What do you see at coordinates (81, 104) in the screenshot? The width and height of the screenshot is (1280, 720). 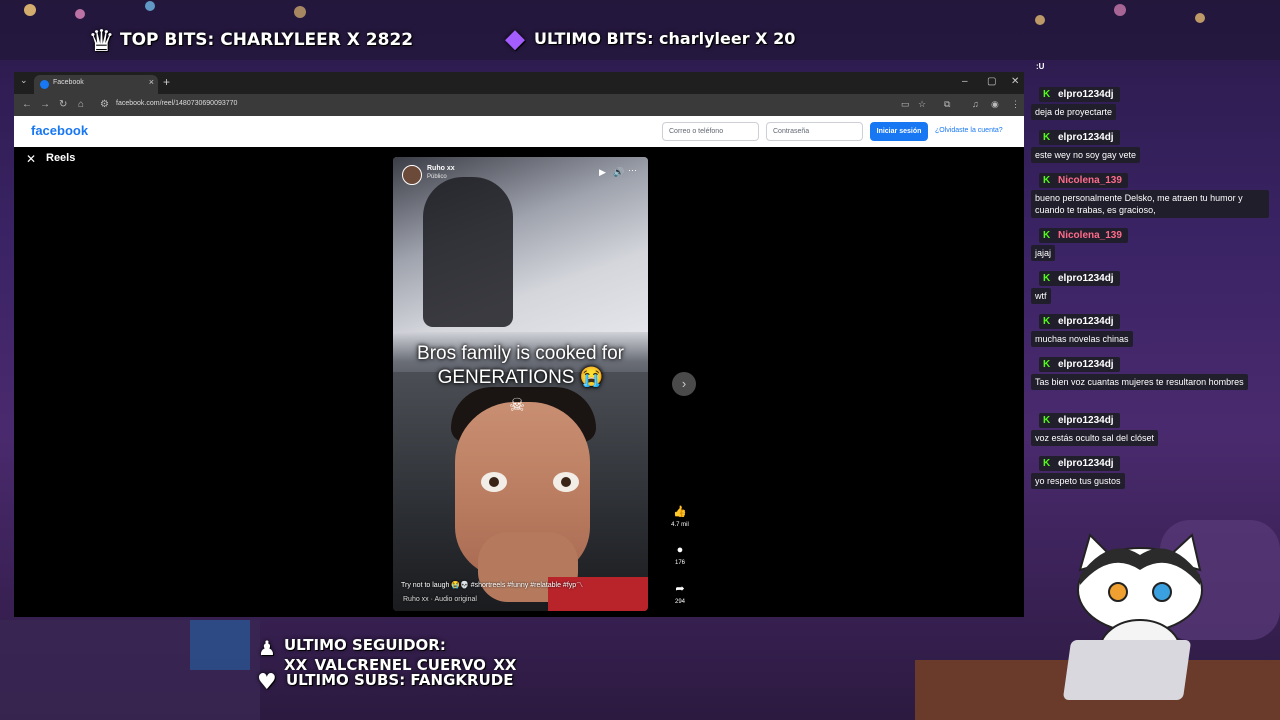 I see `home-icon: ⌂` at bounding box center [81, 104].